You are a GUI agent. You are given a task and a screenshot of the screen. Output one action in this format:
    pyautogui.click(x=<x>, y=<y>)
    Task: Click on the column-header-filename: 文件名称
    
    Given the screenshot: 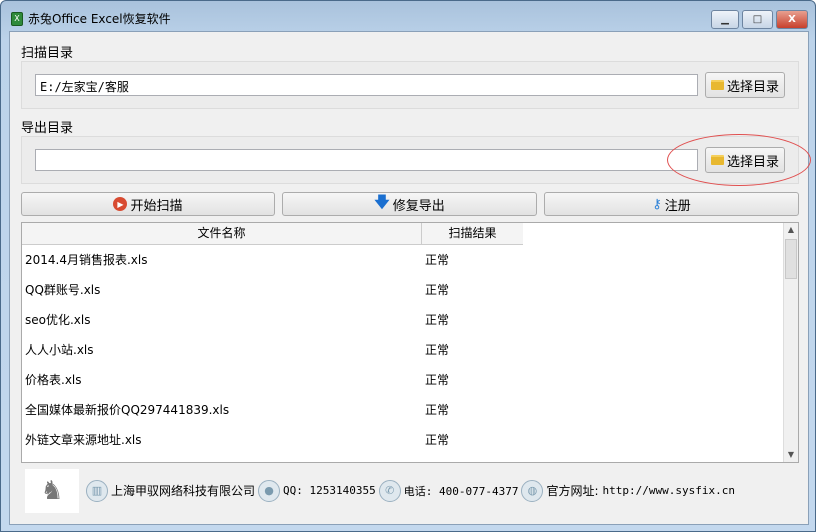 What is the action you would take?
    pyautogui.click(x=222, y=234)
    